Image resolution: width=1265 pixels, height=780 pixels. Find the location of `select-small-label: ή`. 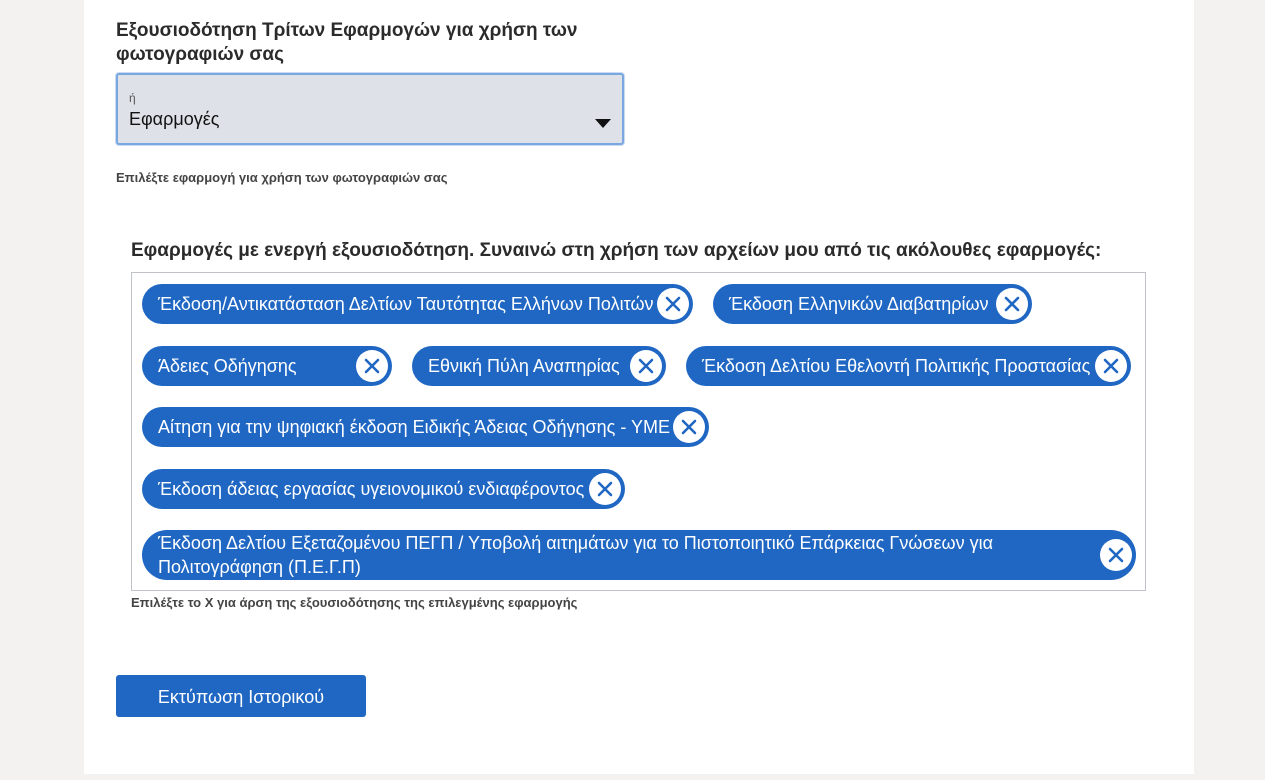

select-small-label: ή is located at coordinates (132, 98).